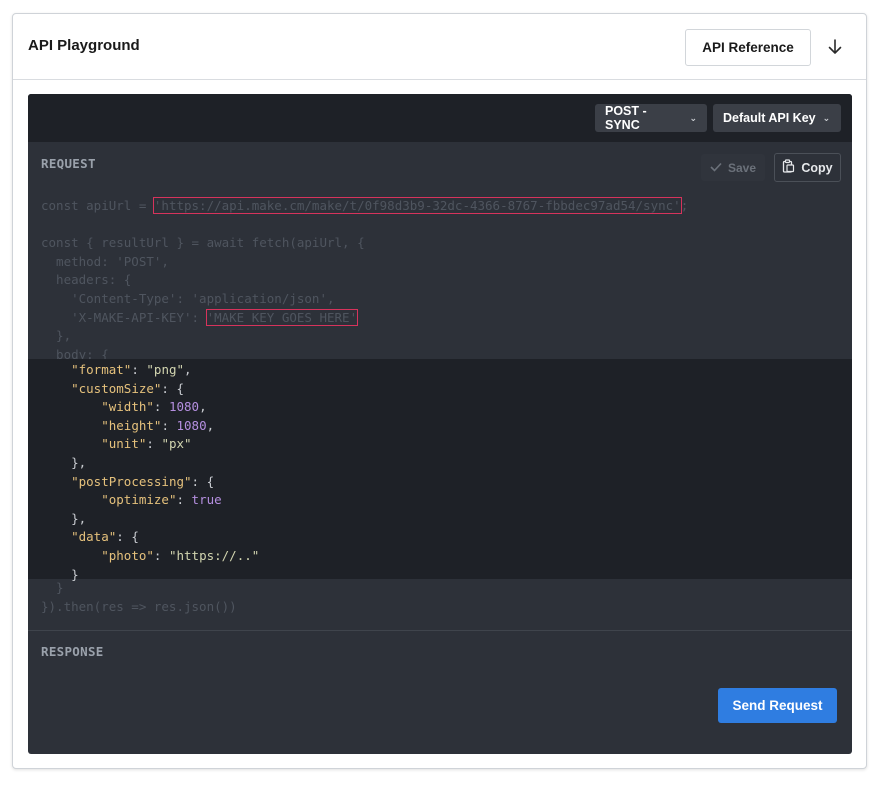 The image size is (880, 788). What do you see at coordinates (68, 163) in the screenshot?
I see `request-label: REQUEST` at bounding box center [68, 163].